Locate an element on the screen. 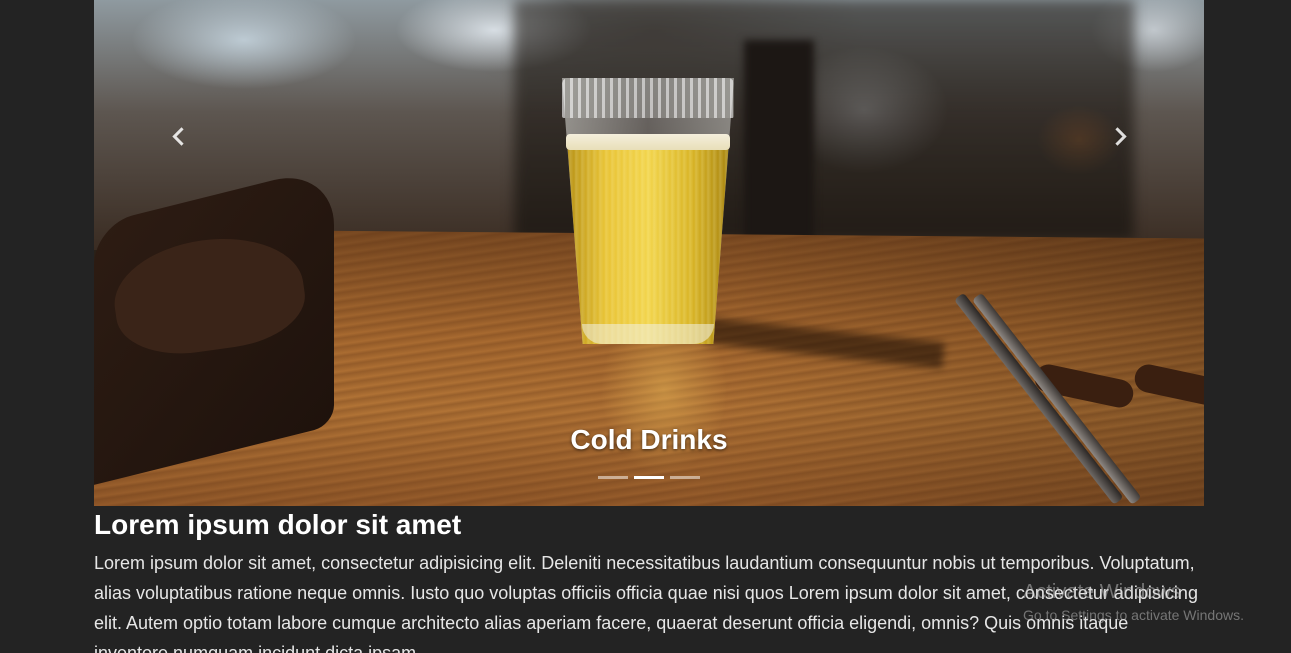  carousel-prev-button is located at coordinates (178, 136).